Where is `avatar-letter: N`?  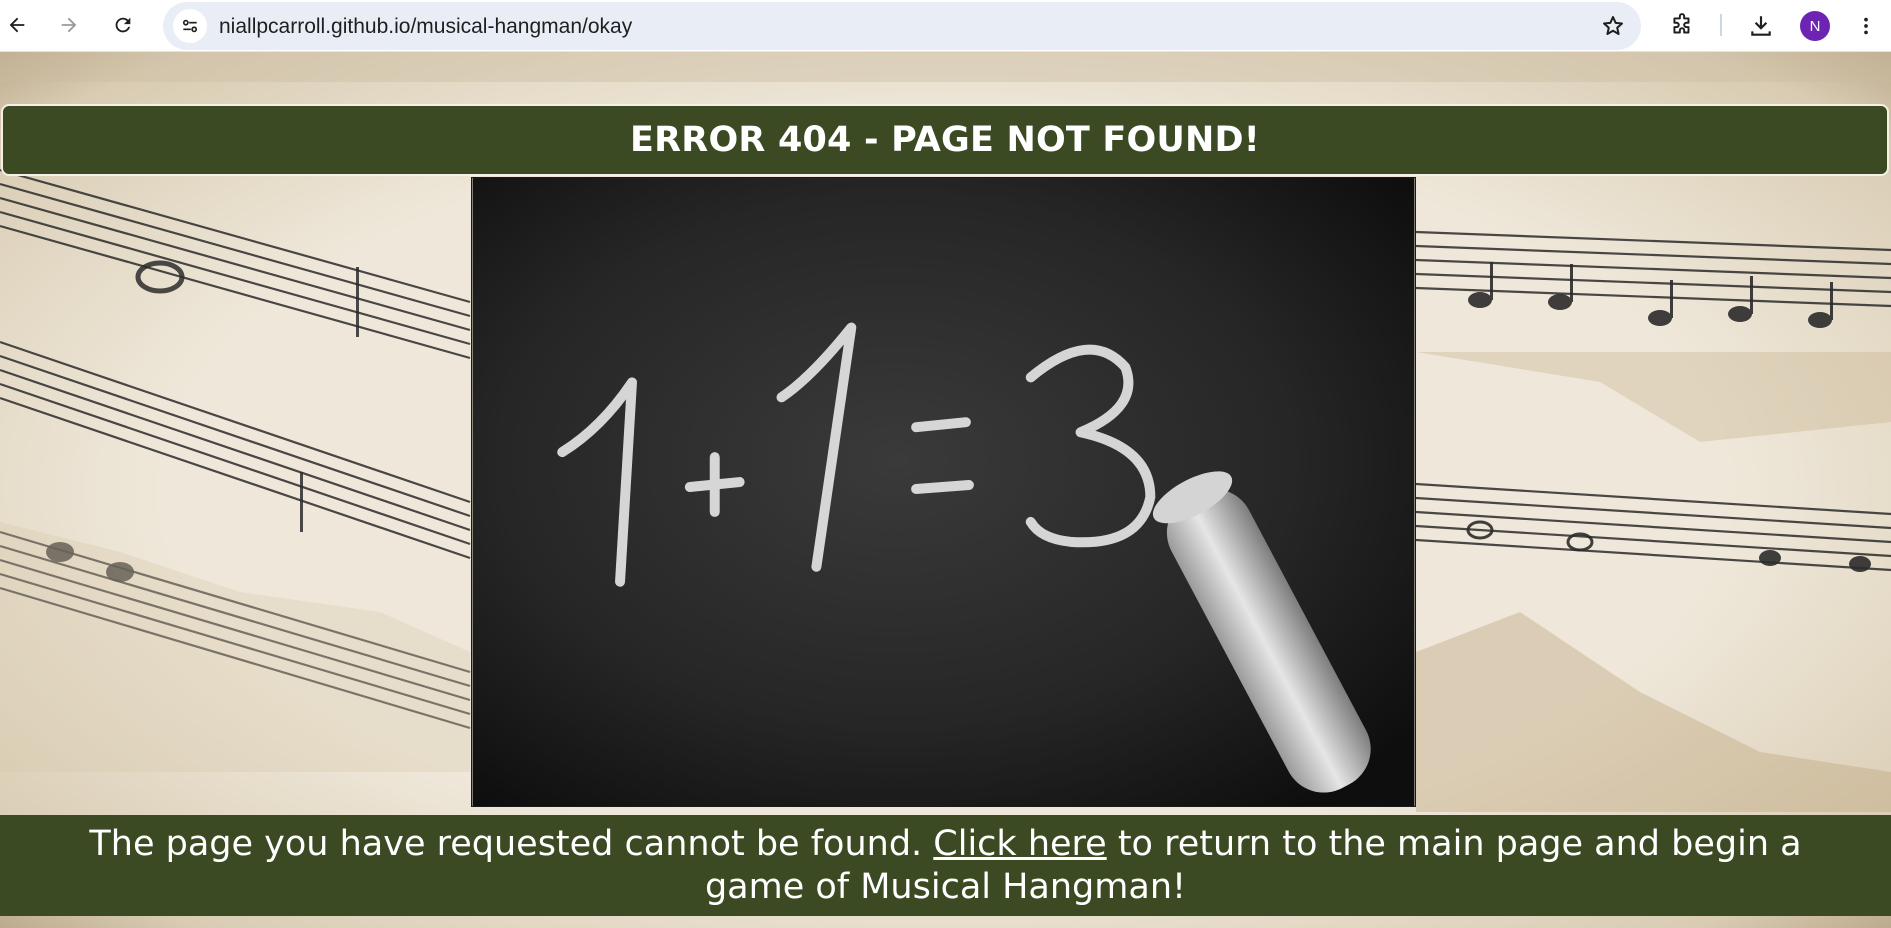 avatar-letter: N is located at coordinates (1815, 26).